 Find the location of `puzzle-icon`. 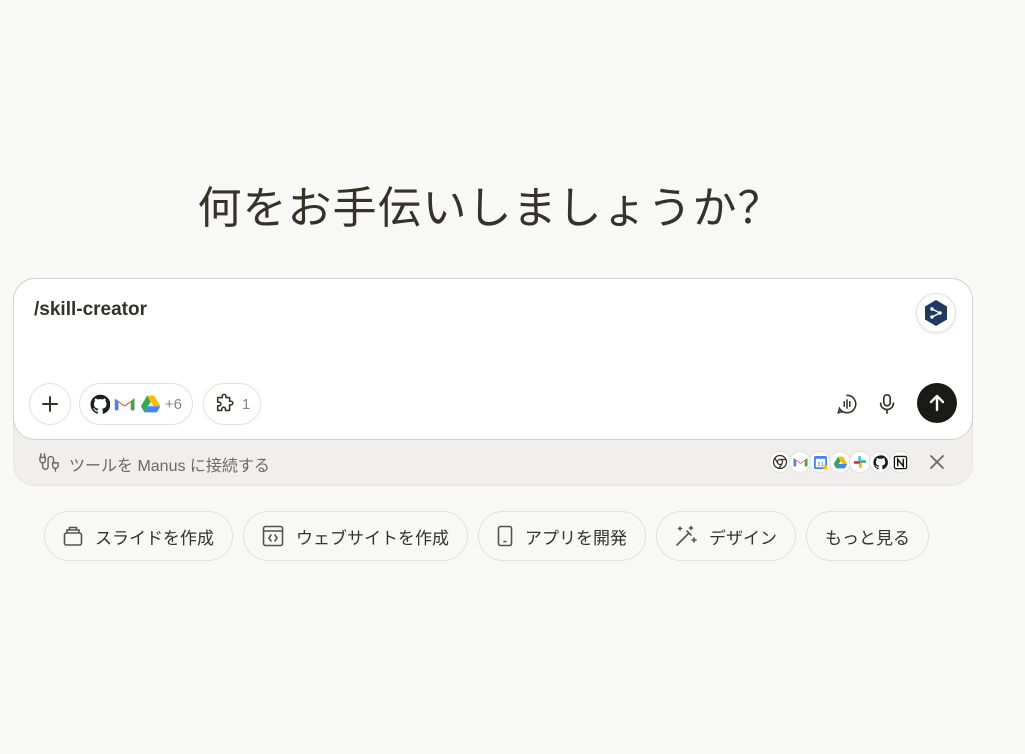

puzzle-icon is located at coordinates (225, 402).